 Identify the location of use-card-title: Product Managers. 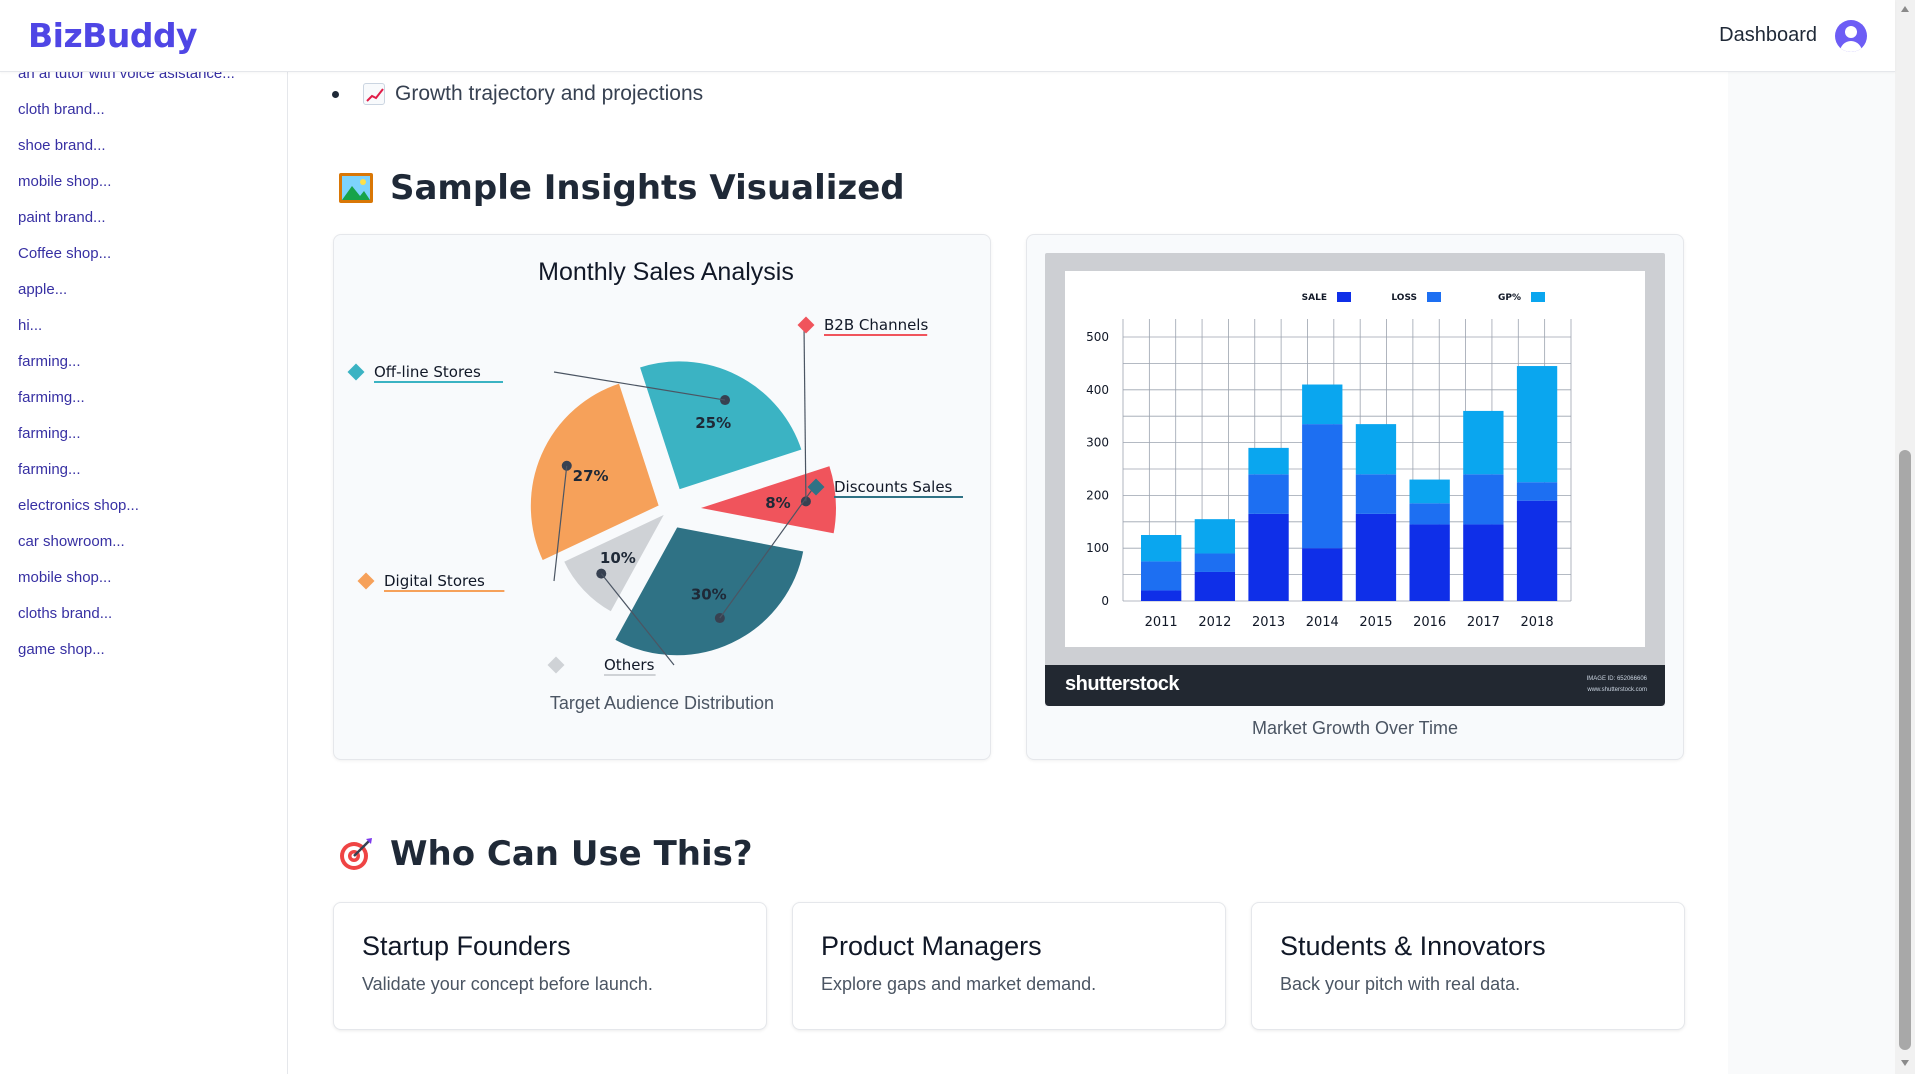
(931, 946).